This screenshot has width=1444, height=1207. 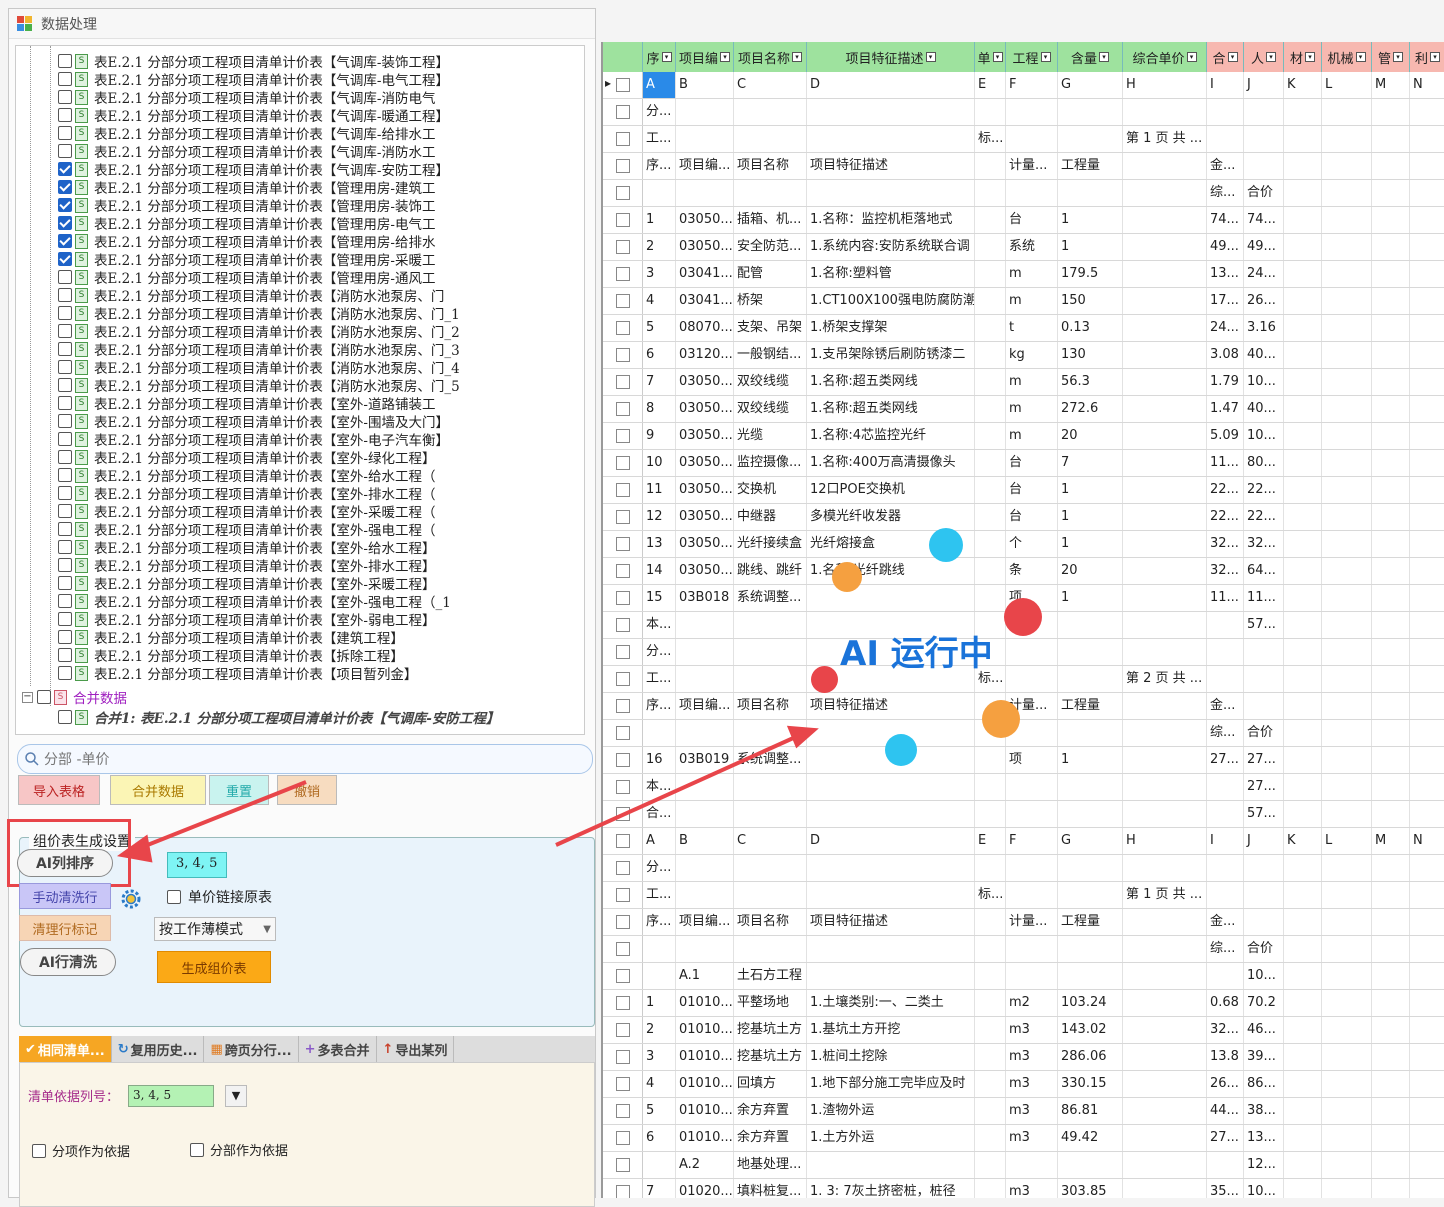 I want to click on ai-running-label: AI 运行中, so click(x=916, y=654).